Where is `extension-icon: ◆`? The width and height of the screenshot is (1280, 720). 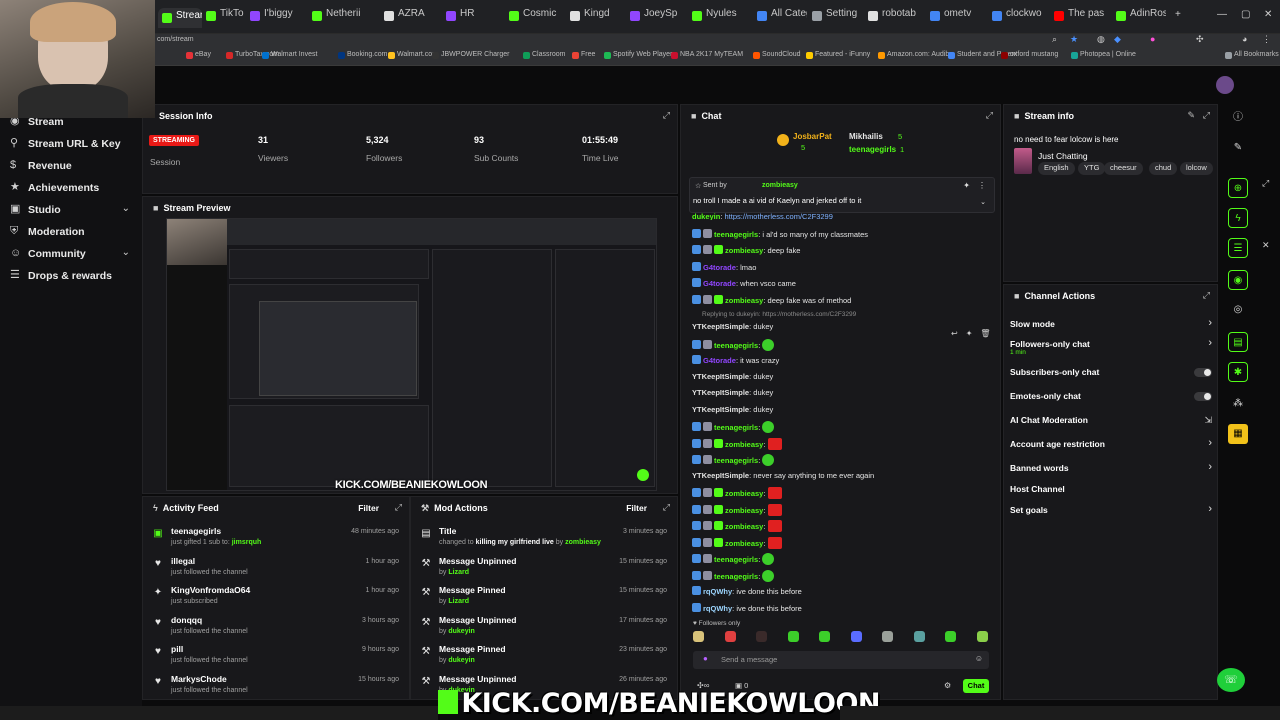
extension-icon: ◆ is located at coordinates (1117, 39).